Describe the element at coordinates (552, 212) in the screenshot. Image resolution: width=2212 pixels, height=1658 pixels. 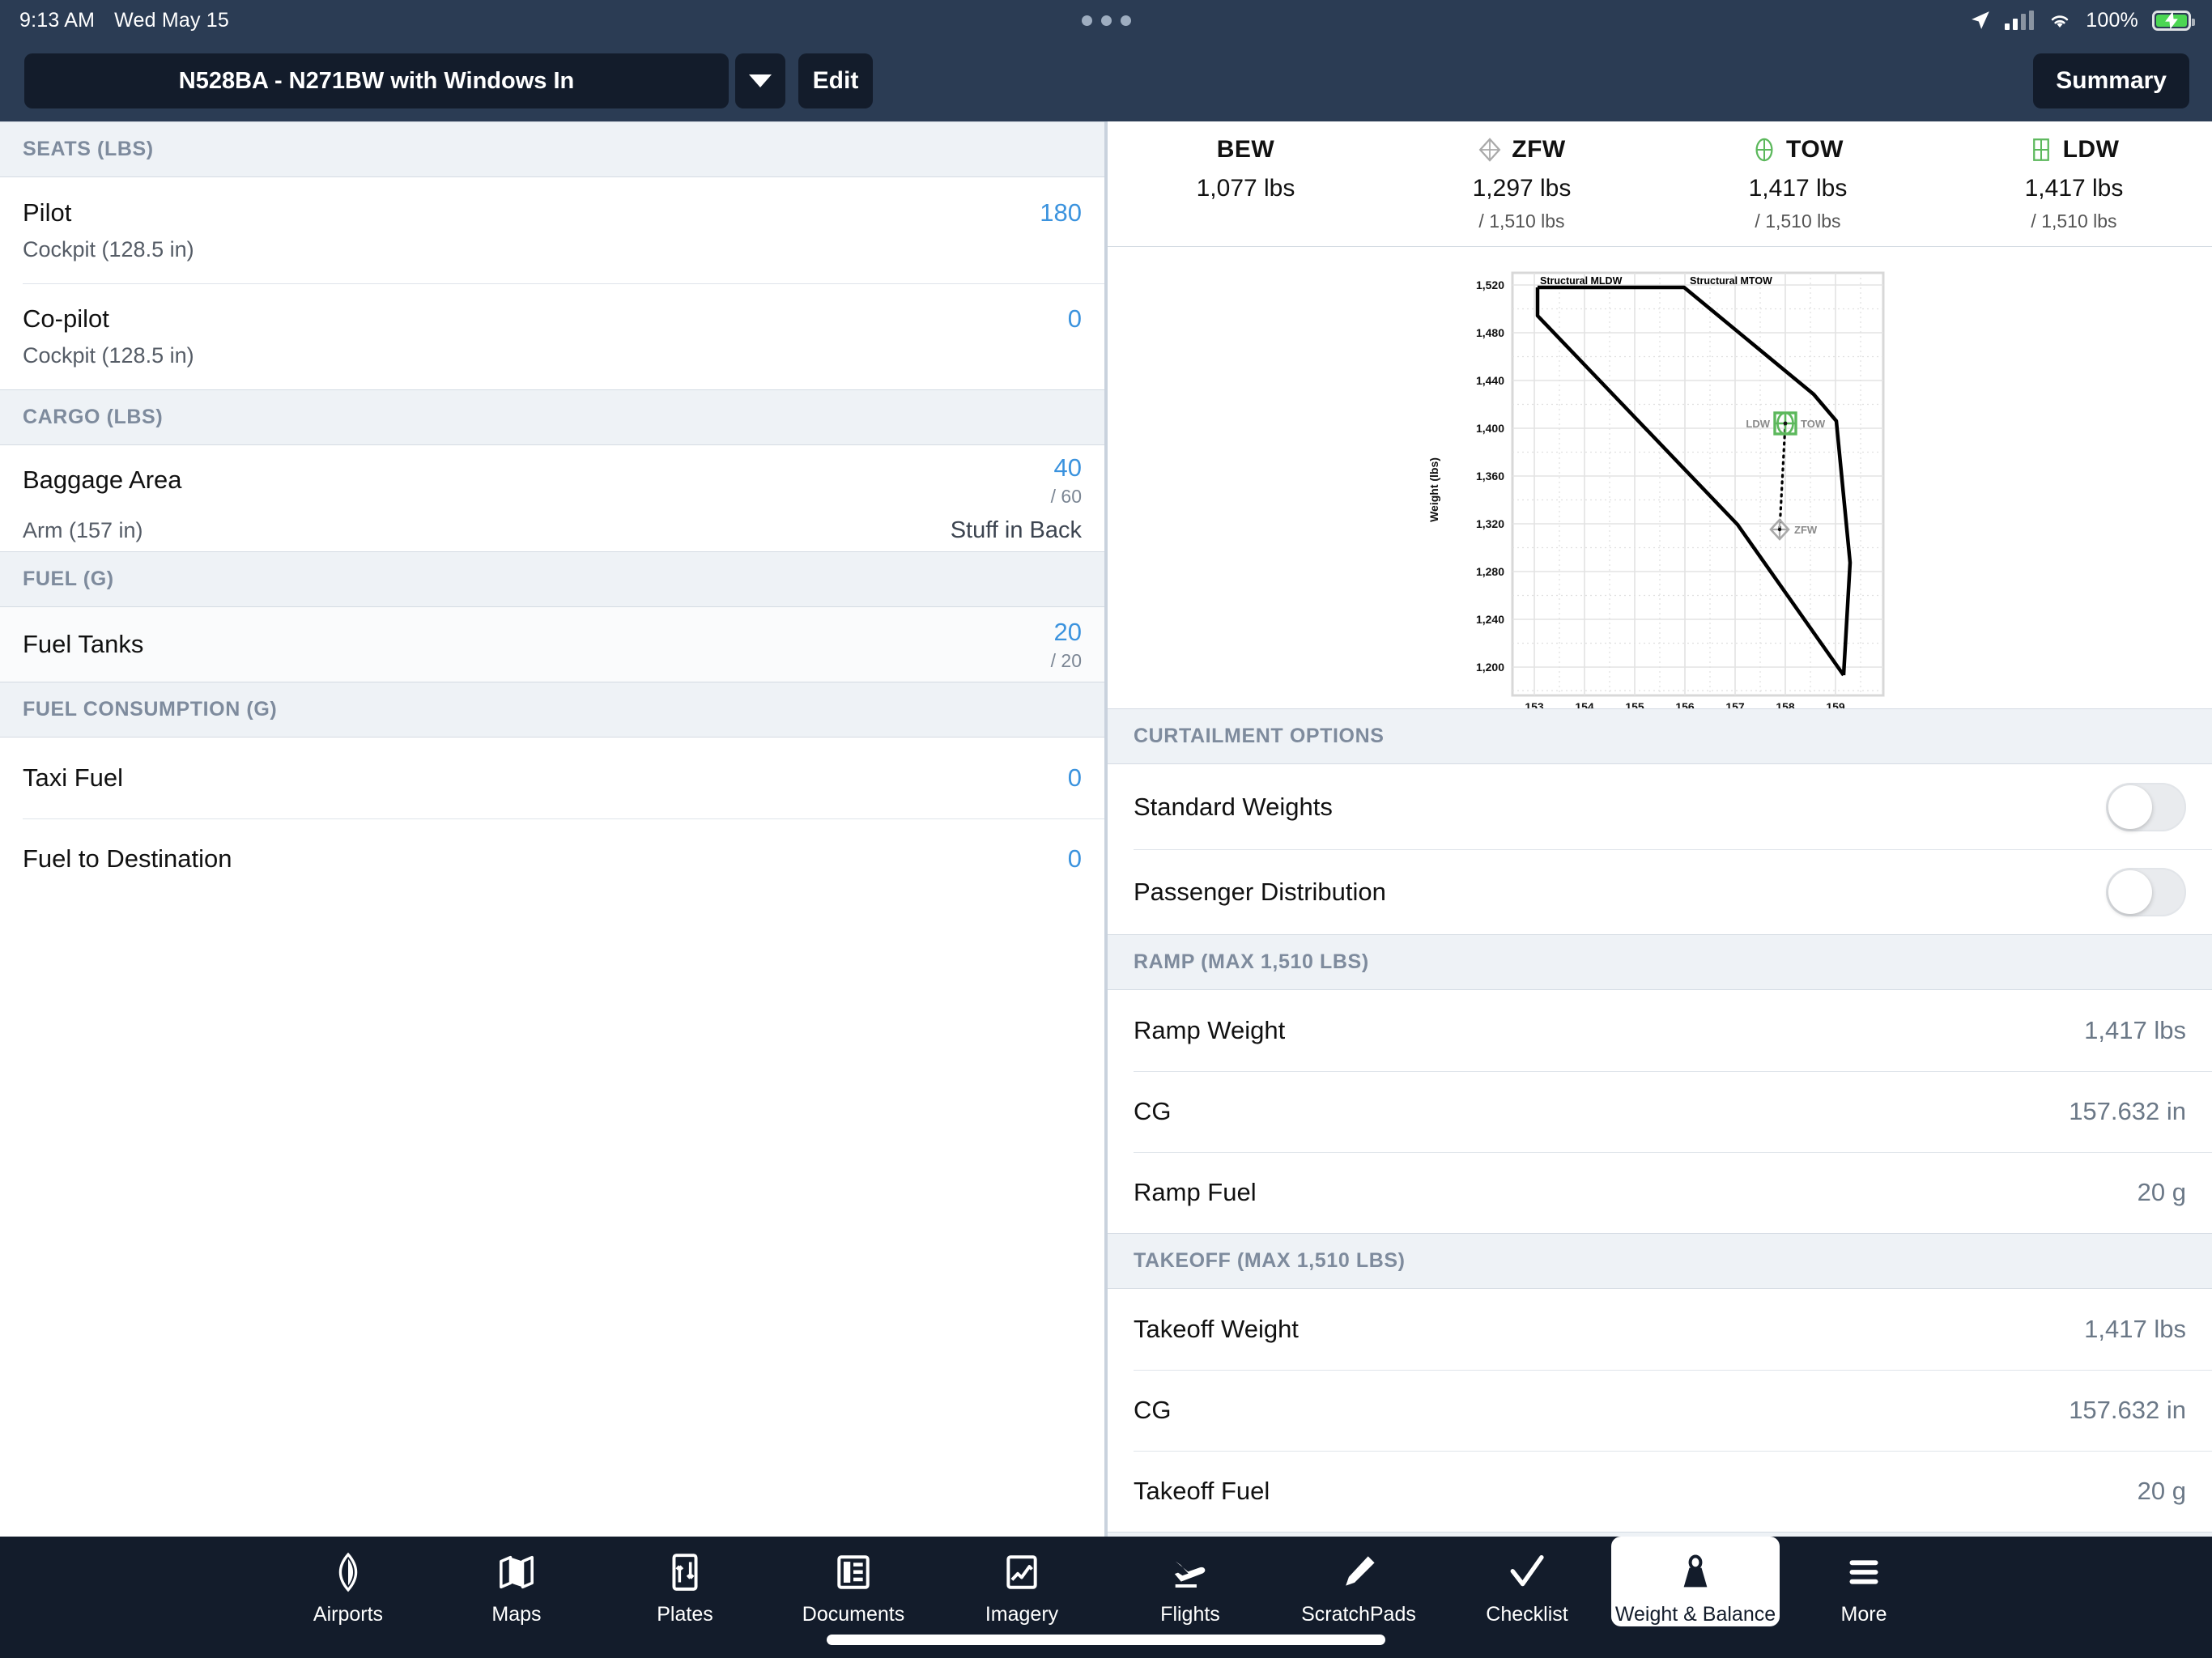
I see `pilot-row-main: Pilot 180` at that location.